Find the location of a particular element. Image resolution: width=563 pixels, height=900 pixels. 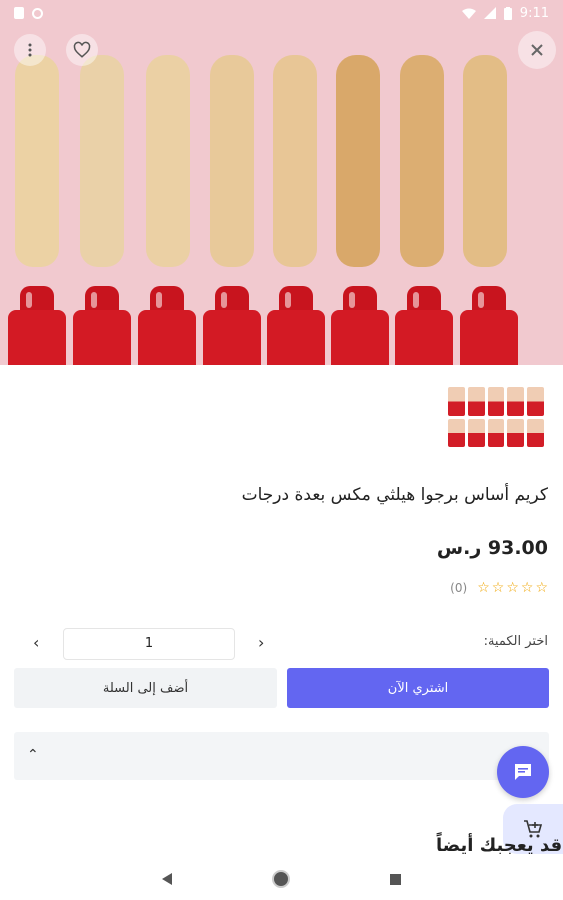

chevron-right-icon: › is located at coordinates (261, 642).